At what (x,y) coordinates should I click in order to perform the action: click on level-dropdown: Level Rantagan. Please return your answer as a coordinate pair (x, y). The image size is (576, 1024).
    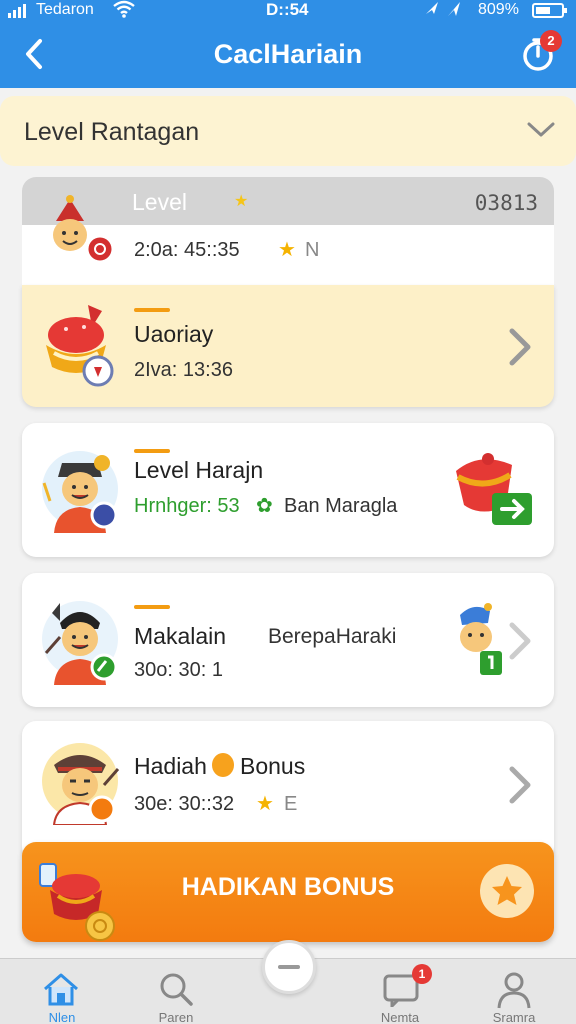
    Looking at the image, I should click on (288, 131).